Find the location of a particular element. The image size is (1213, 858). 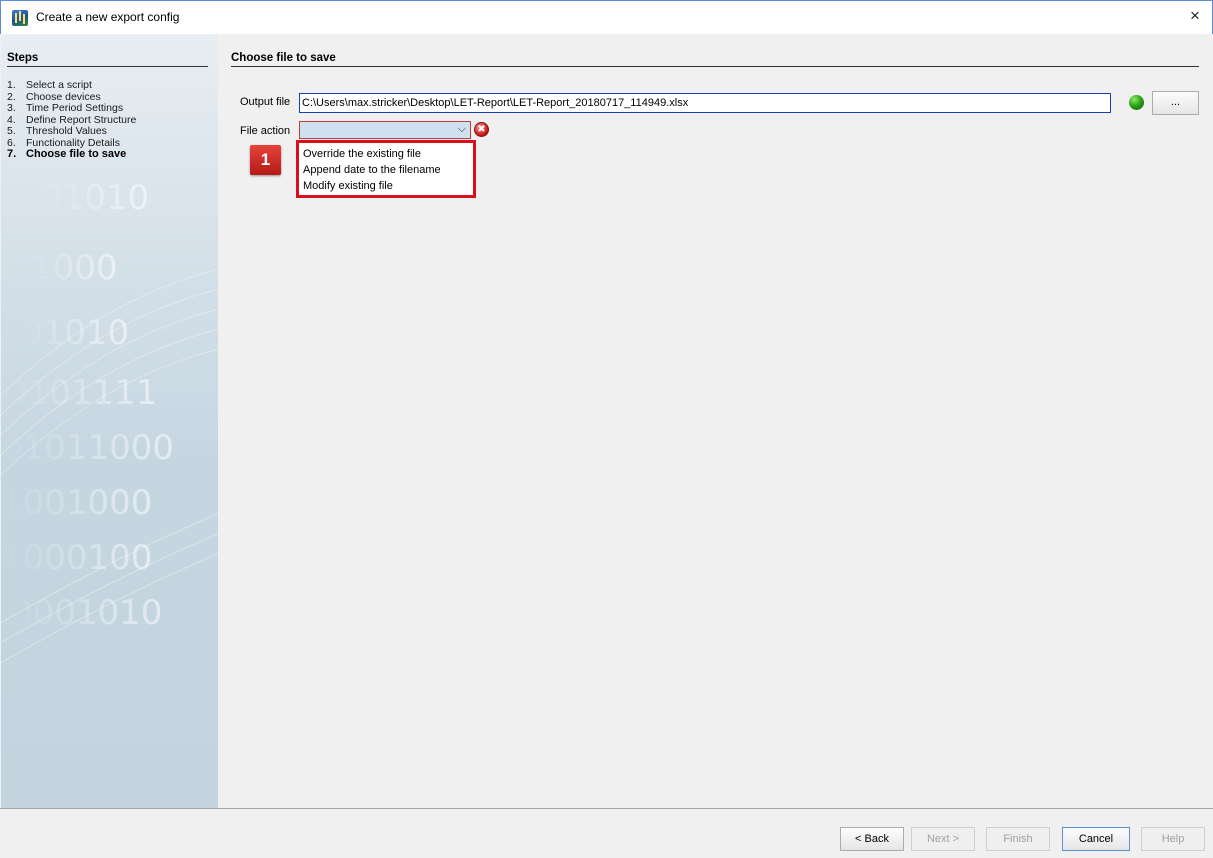

svg-text: 0001010 is located at coordinates (86, 613).